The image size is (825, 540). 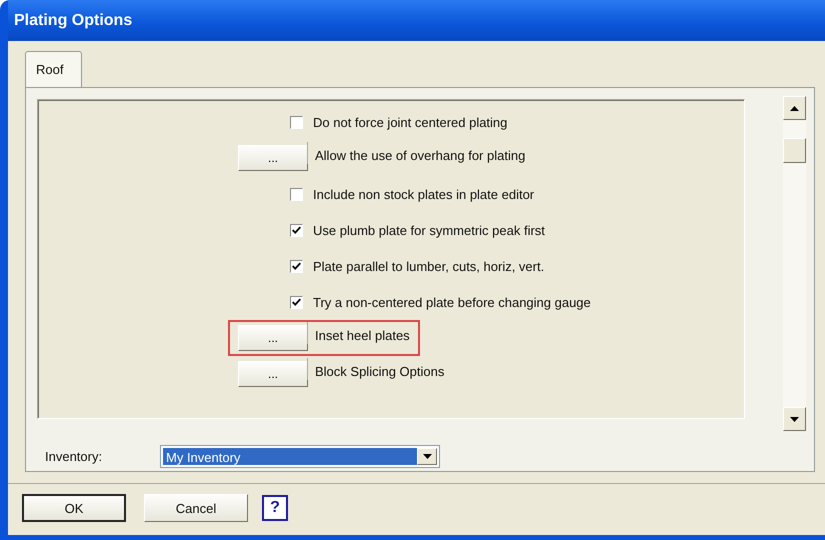 I want to click on dialog-button: Cancel, so click(x=196, y=508).